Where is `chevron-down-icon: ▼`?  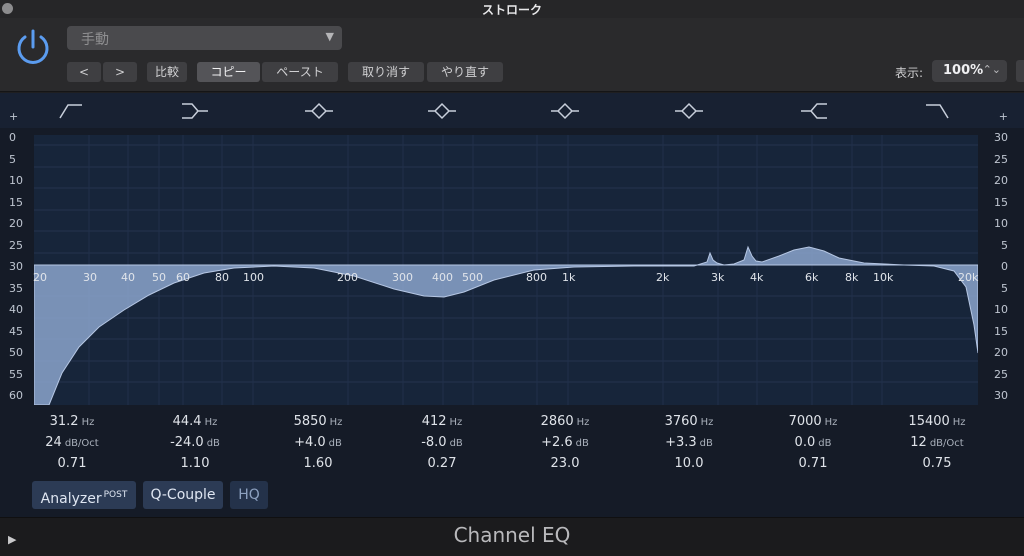
chevron-down-icon: ▼ is located at coordinates (329, 36).